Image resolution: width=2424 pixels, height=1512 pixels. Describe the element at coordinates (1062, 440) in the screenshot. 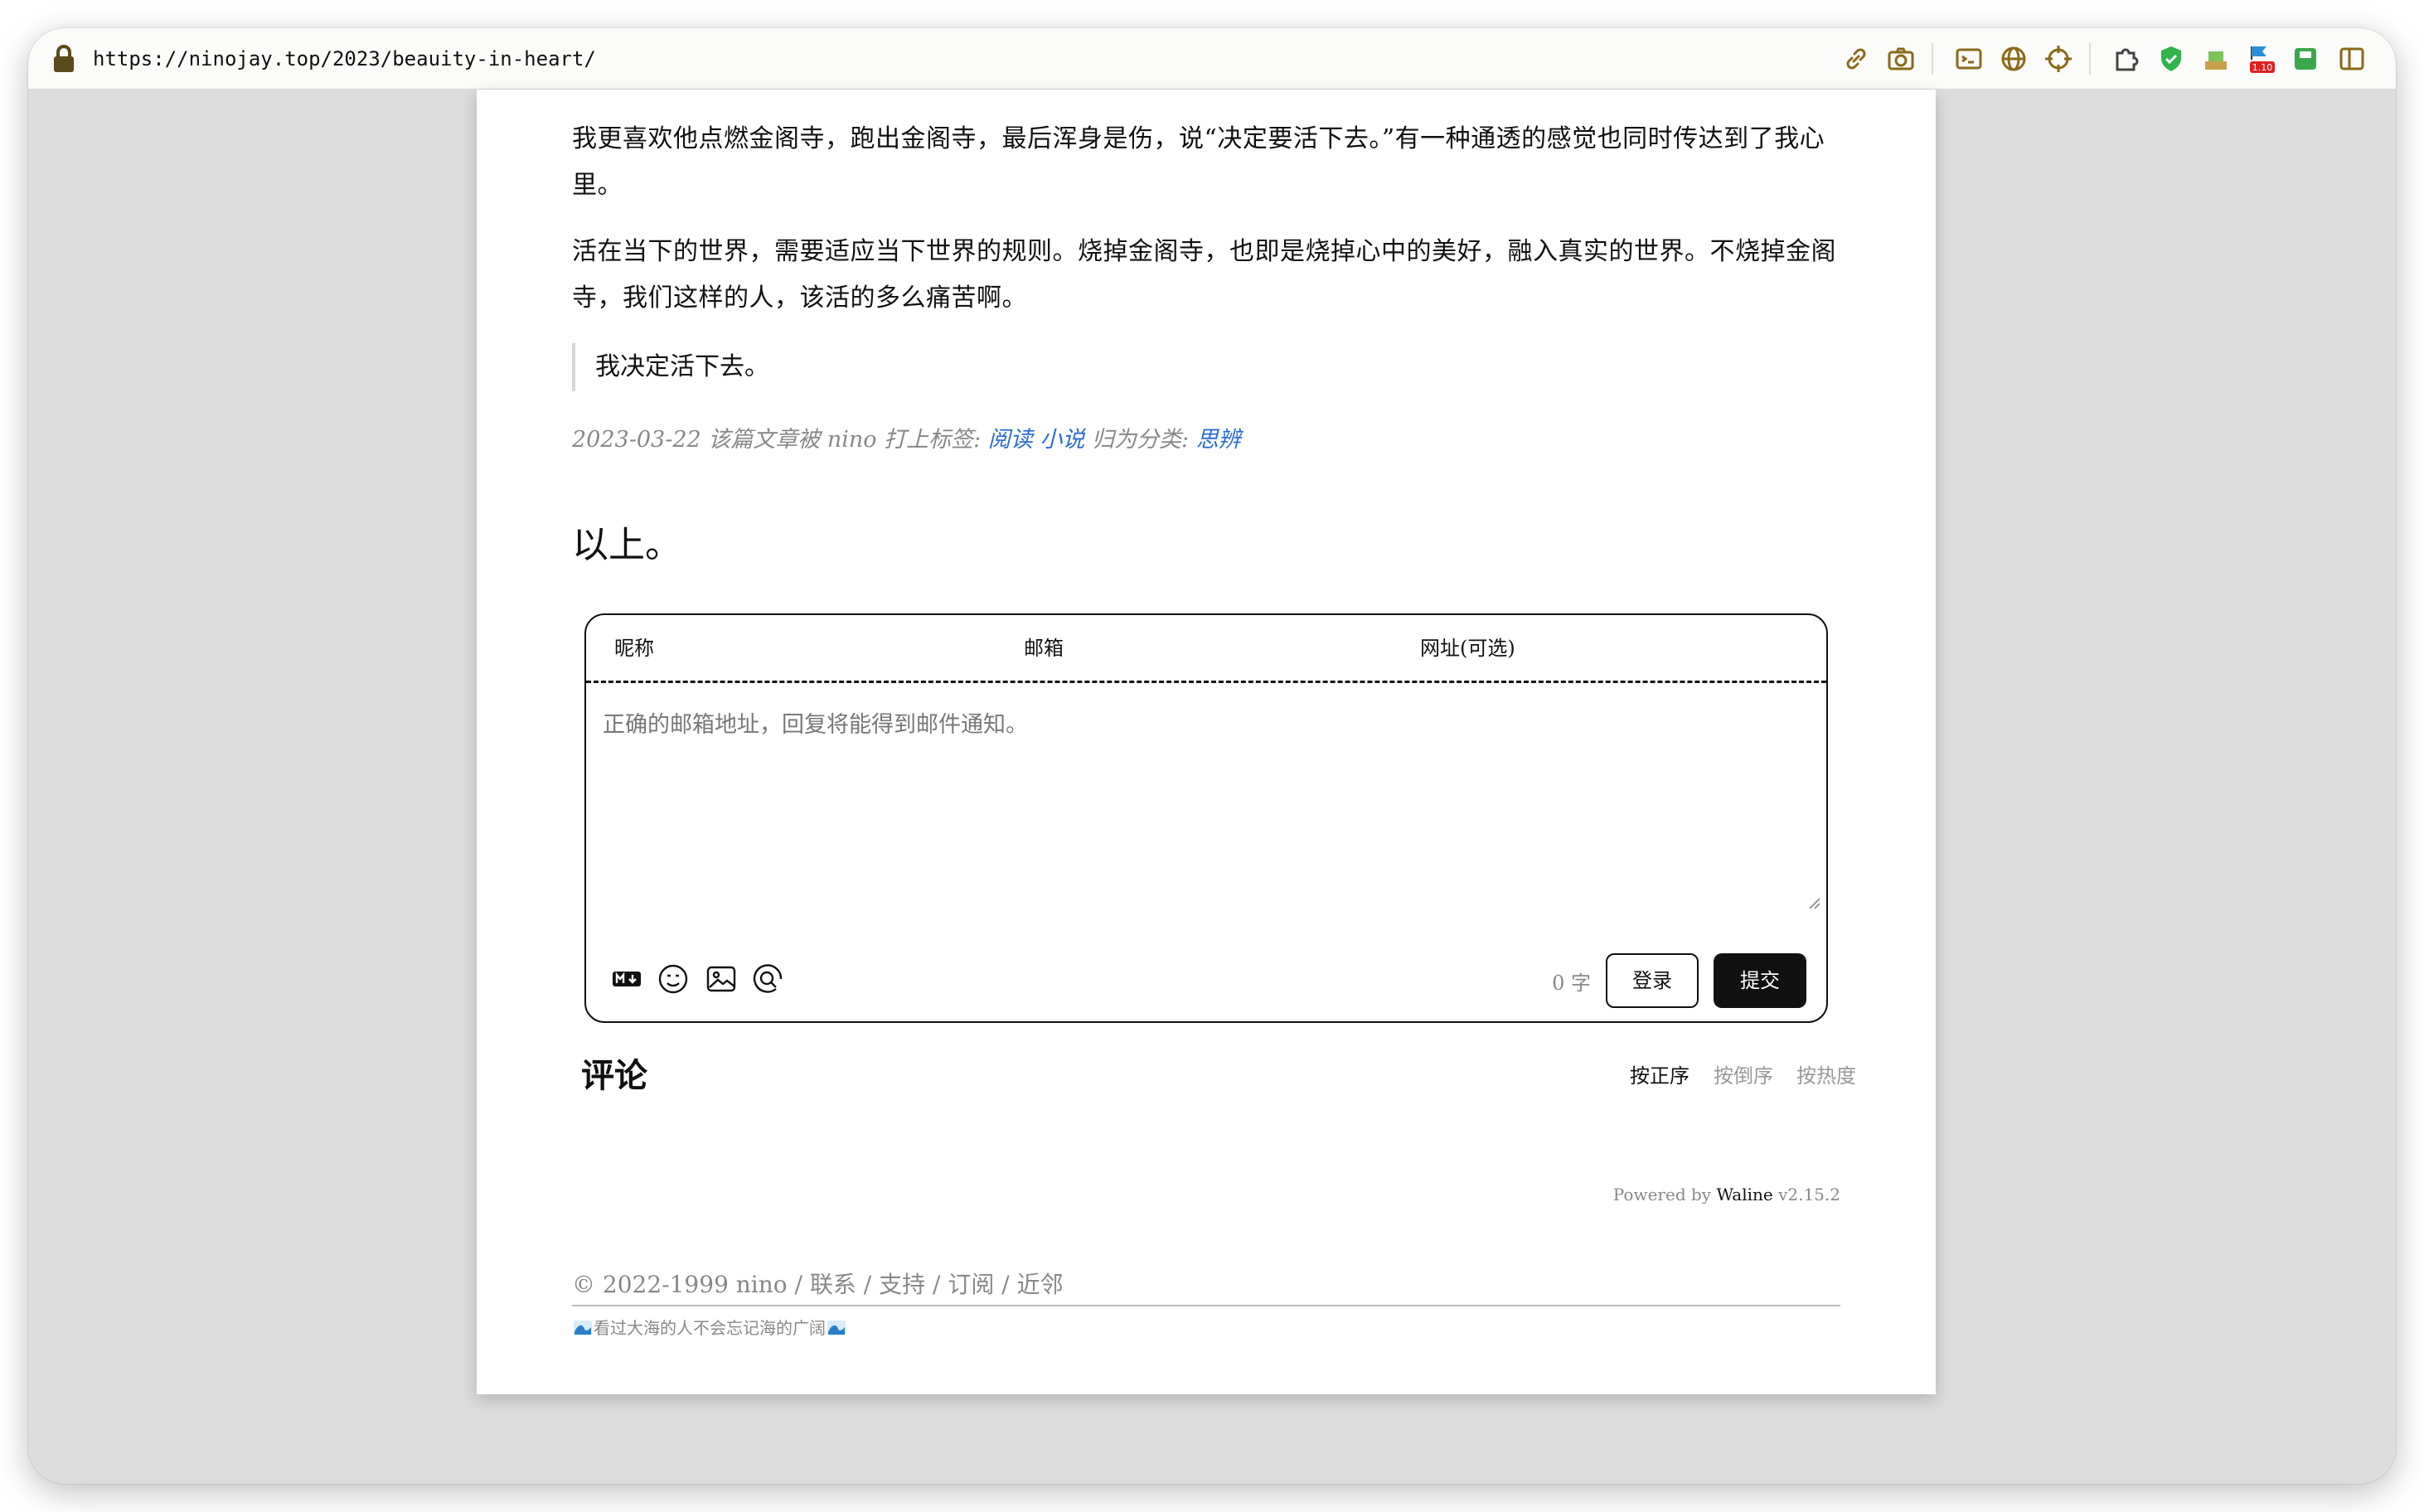

I see `tag-link-novel: 小说` at that location.